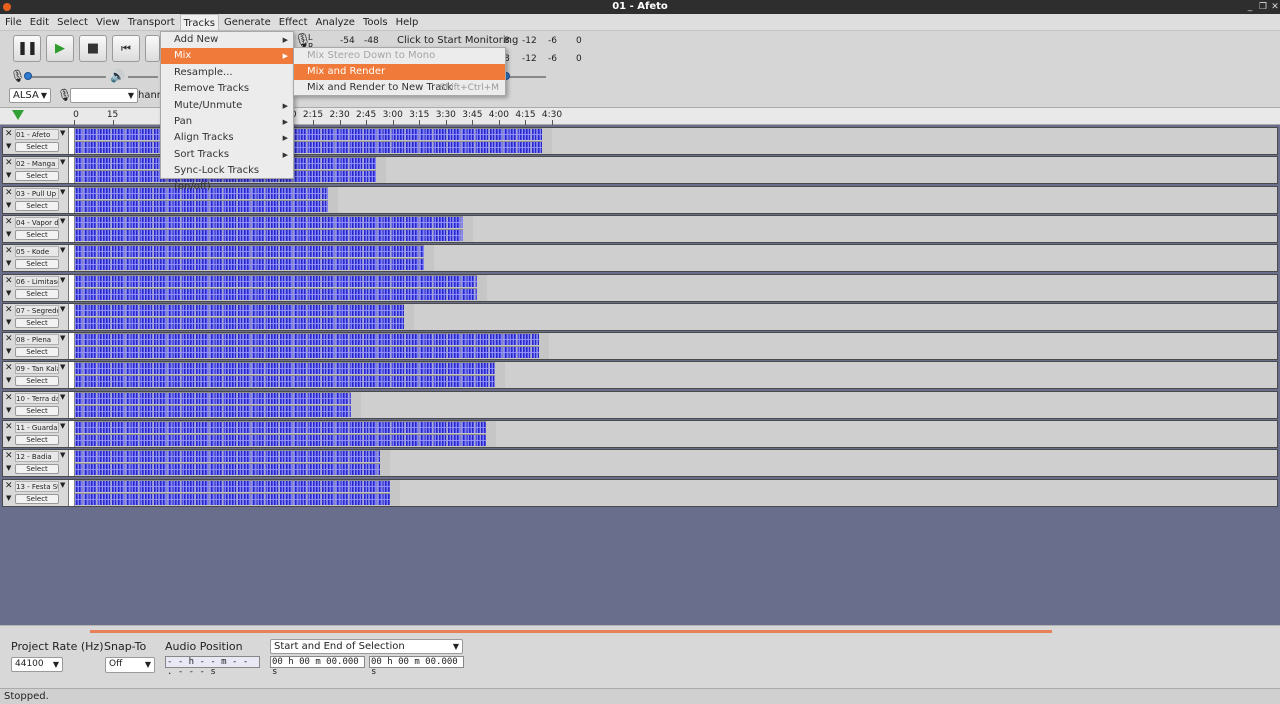 This screenshot has width=1280, height=704. What do you see at coordinates (640, 228) in the screenshot?
I see `audio-track: ✕ 04 - Vapor da ▼ ▼ Select` at bounding box center [640, 228].